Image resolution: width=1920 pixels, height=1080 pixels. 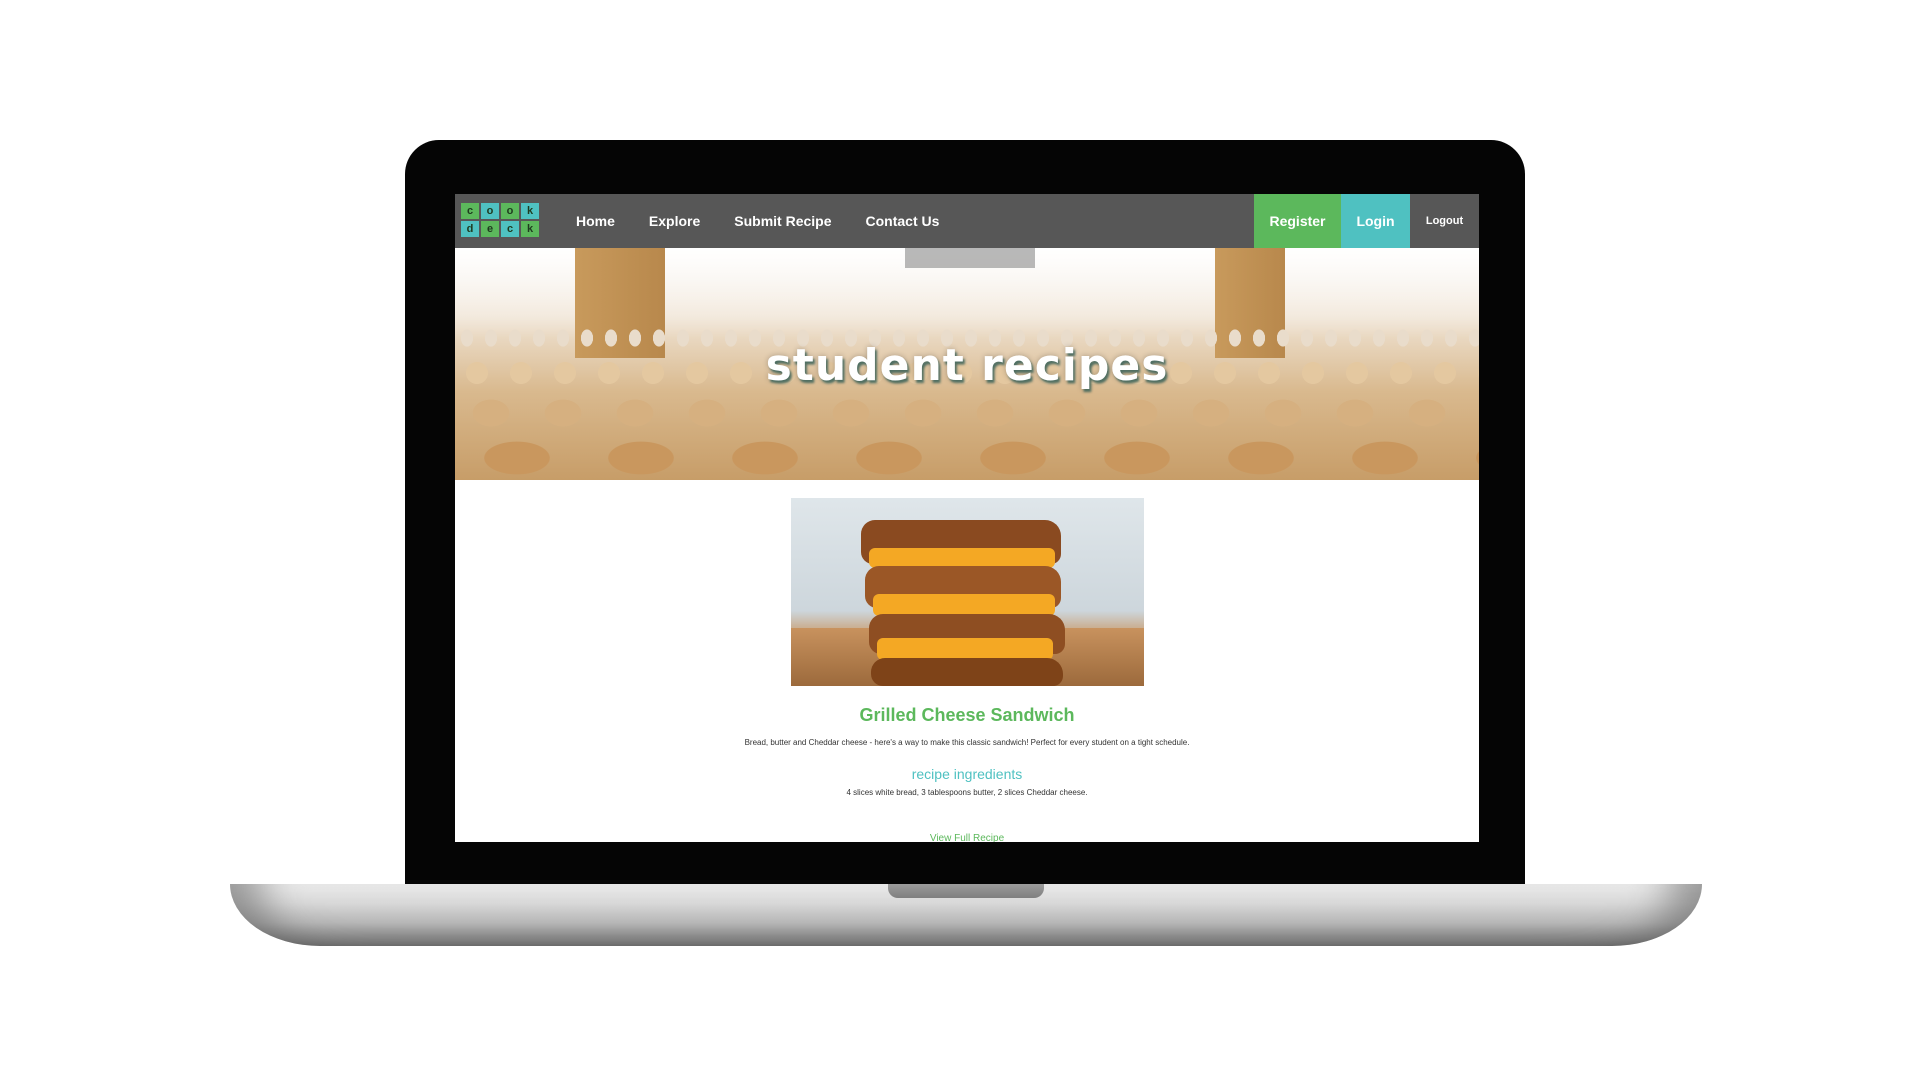 I want to click on logo-letter: d, so click(x=470, y=229).